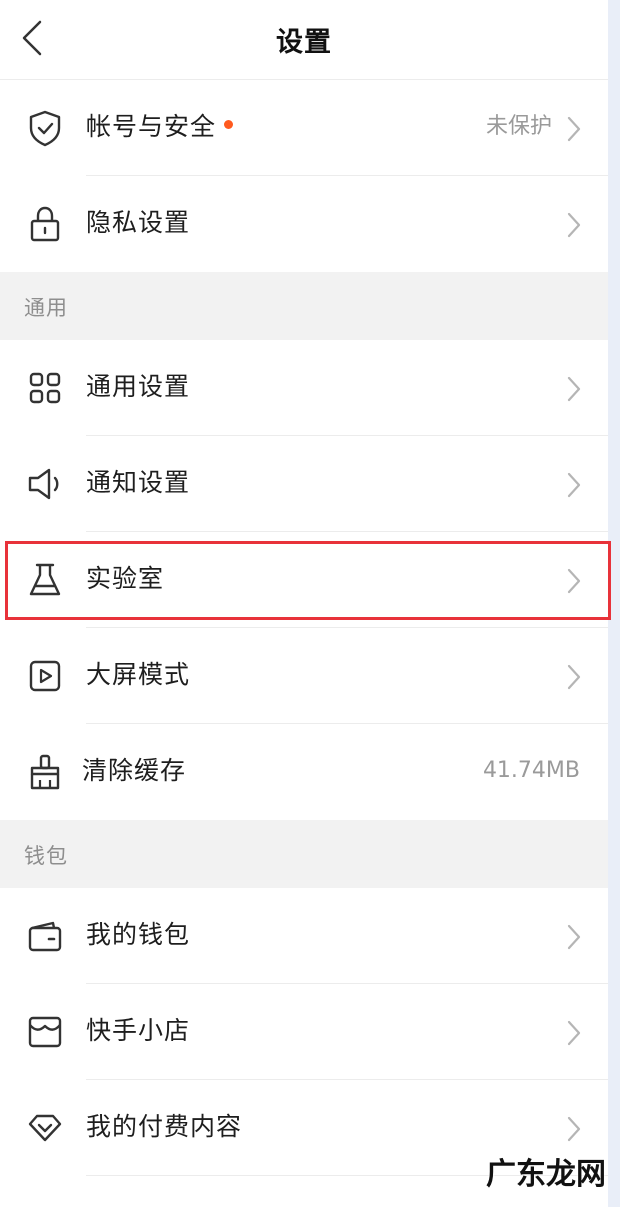 This screenshot has height=1207, width=620. Describe the element at coordinates (138, 1030) in the screenshot. I see `row-label: 快手小店` at that location.